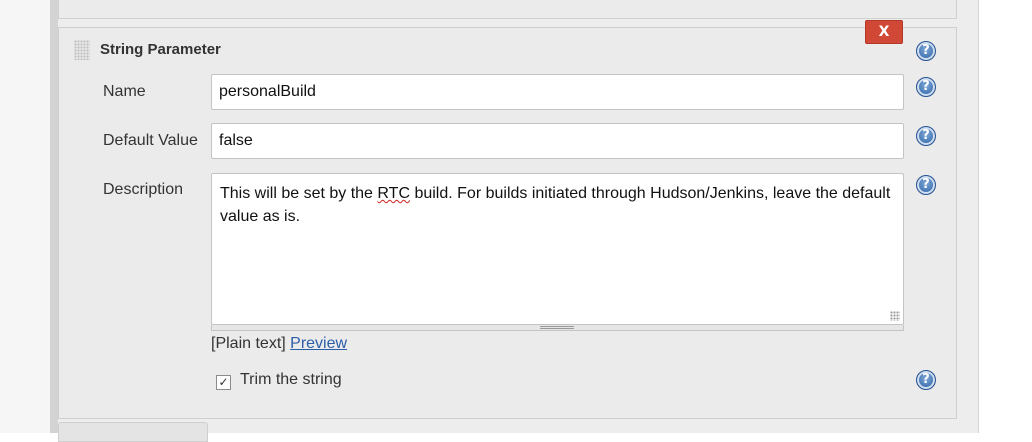  I want to click on grip-lines-icon, so click(557, 327).